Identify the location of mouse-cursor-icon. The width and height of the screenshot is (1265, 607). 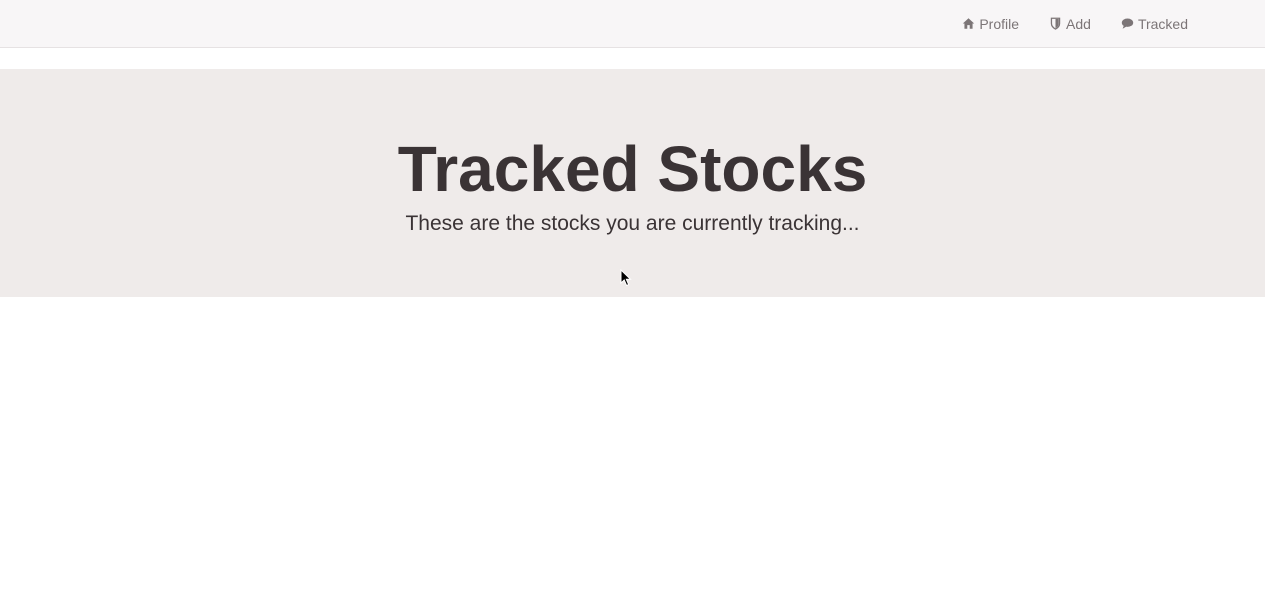
(626, 278).